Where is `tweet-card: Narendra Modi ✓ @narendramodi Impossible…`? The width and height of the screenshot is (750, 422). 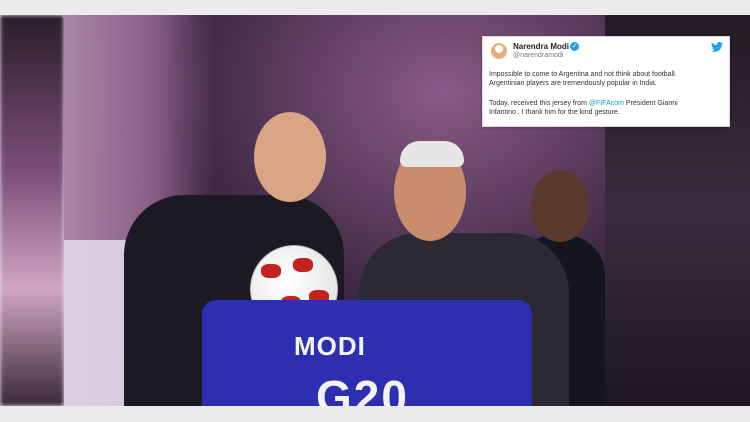 tweet-card: Narendra Modi ✓ @narendramodi Impossible… is located at coordinates (606, 81).